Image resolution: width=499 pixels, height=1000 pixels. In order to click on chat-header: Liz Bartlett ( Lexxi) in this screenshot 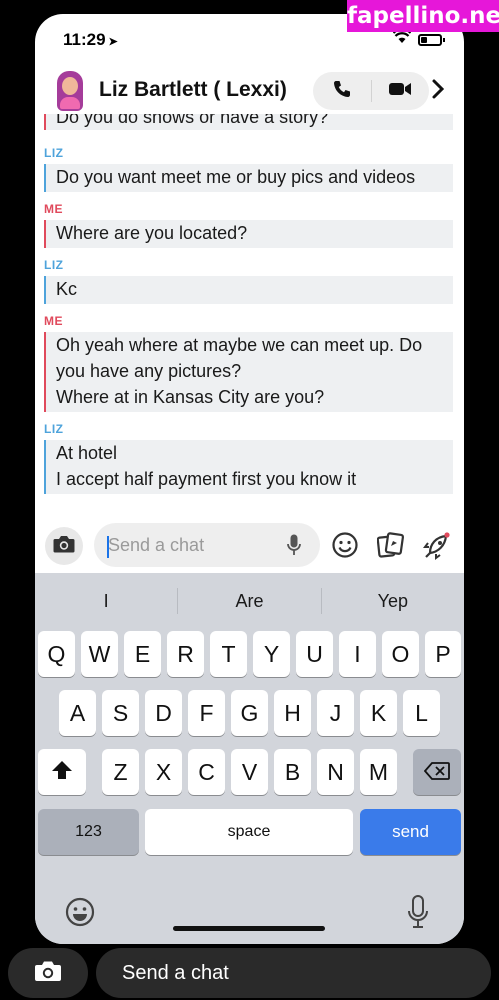, I will do `click(249, 91)`.